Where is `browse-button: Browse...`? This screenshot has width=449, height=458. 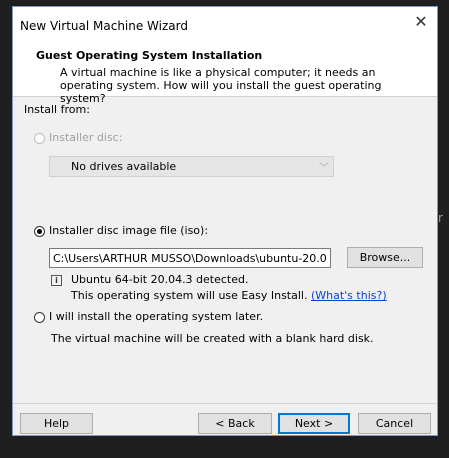 browse-button: Browse... is located at coordinates (385, 257).